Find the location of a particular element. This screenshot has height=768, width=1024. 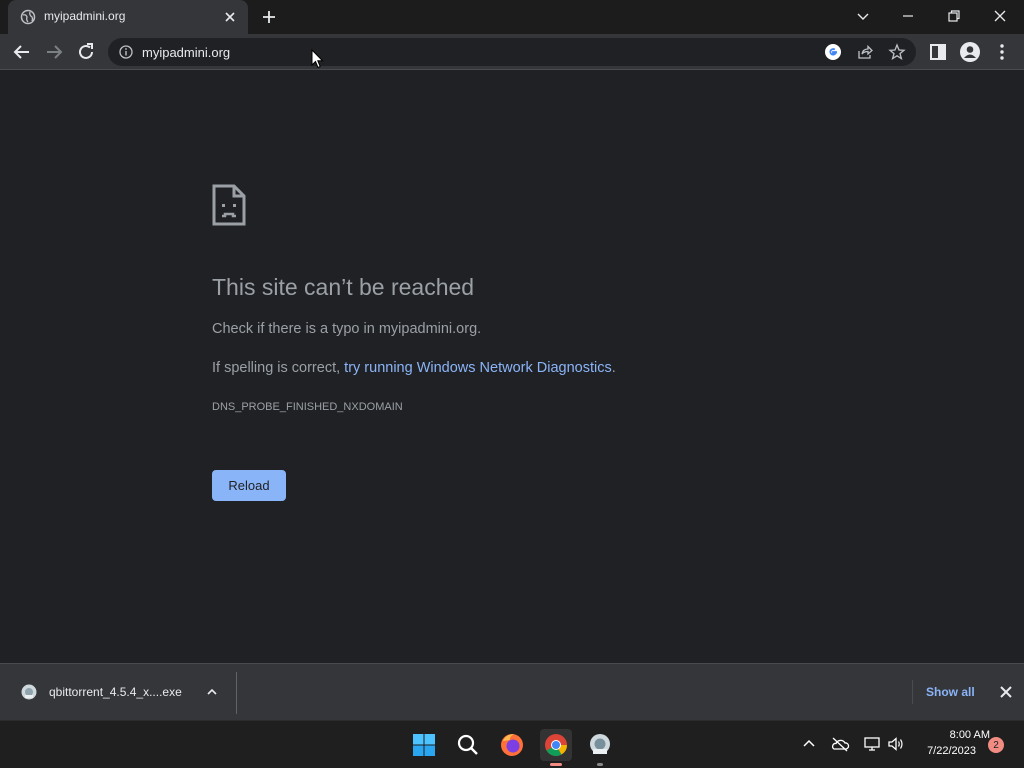

info-icon is located at coordinates (126, 52).